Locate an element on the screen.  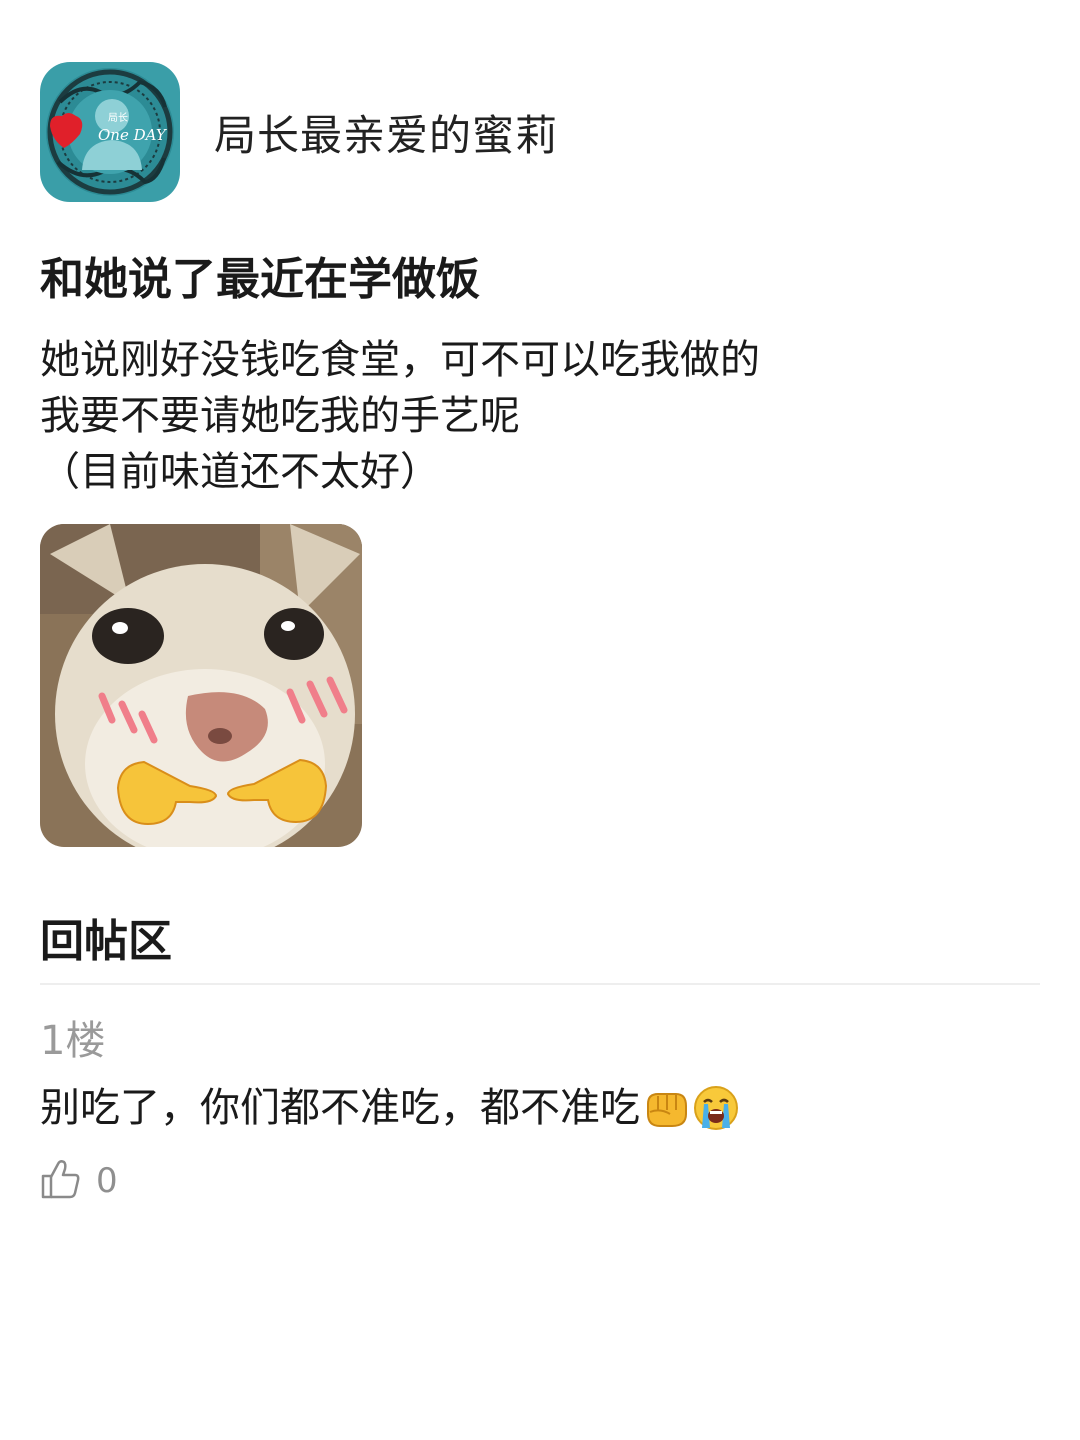
post-title: 和她说了最近在学做饭 is located at coordinates (260, 279).